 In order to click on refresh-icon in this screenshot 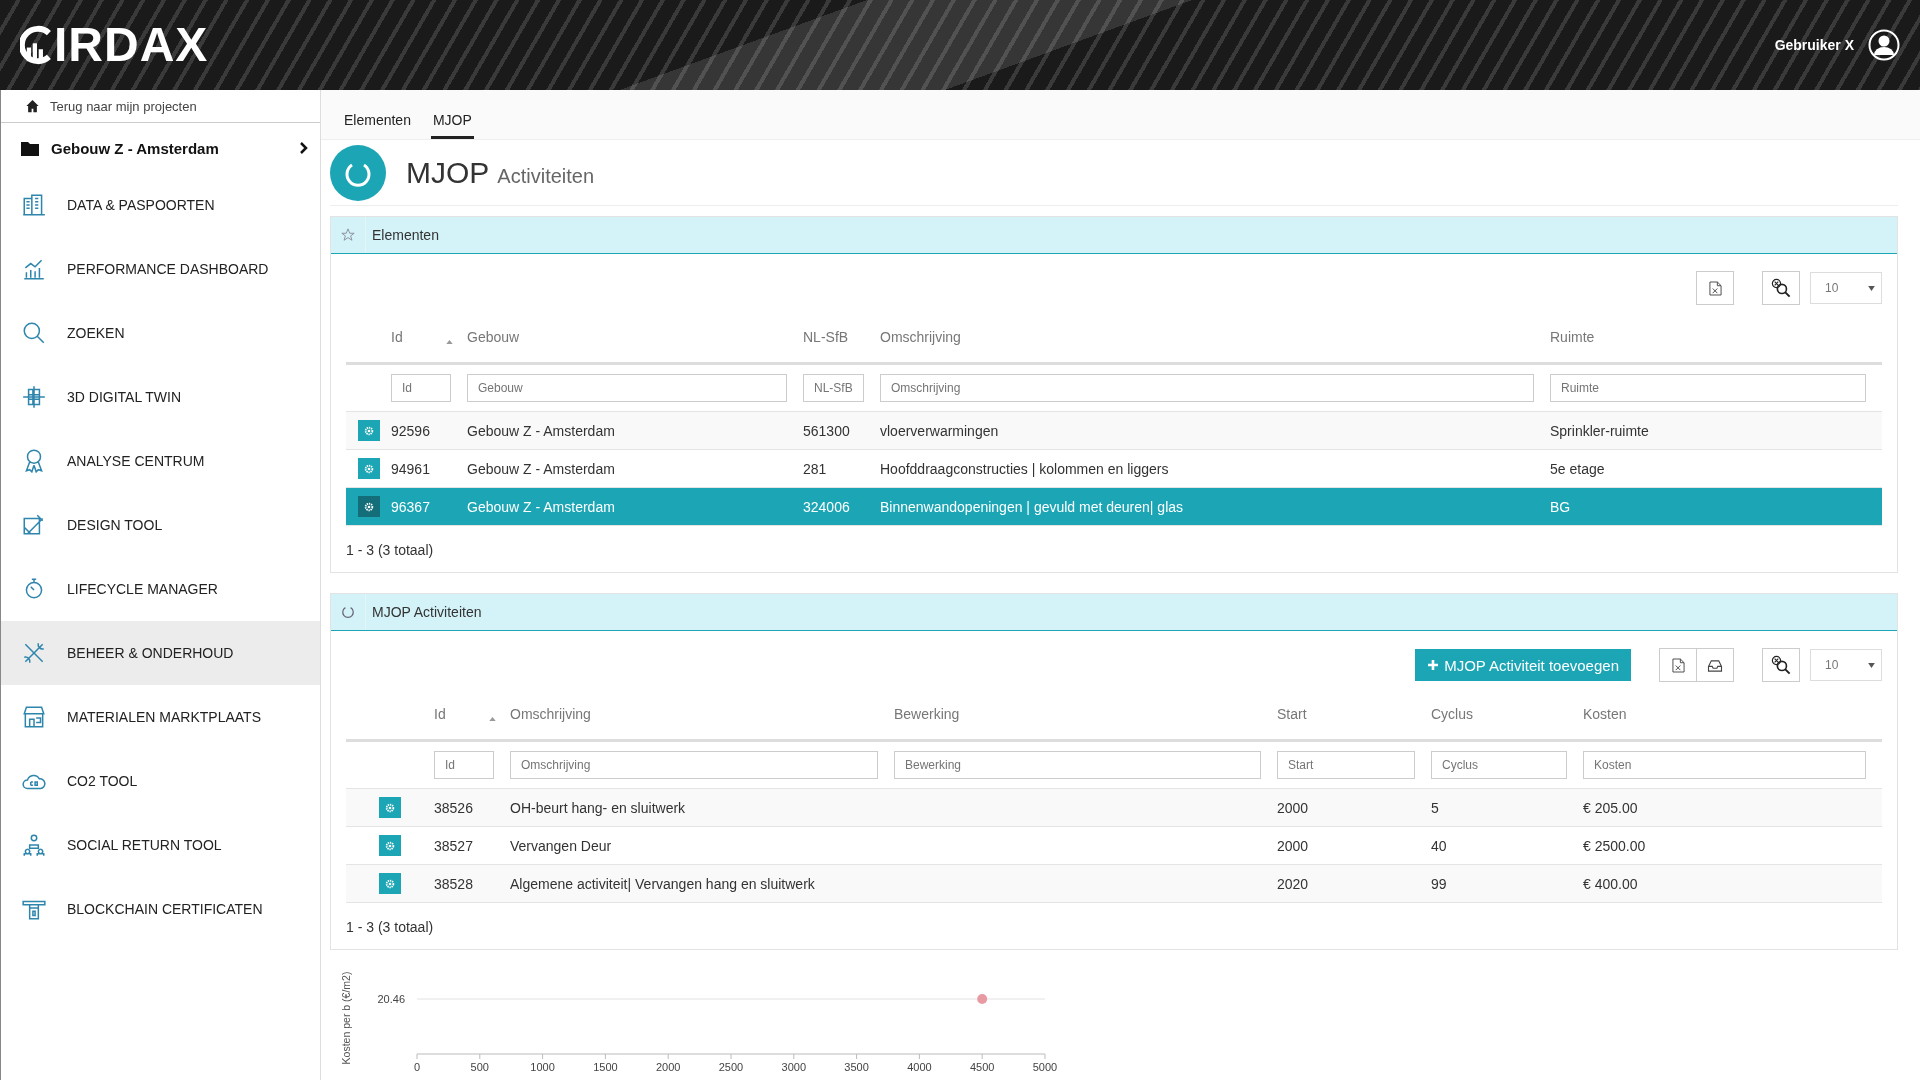, I will do `click(348, 612)`.